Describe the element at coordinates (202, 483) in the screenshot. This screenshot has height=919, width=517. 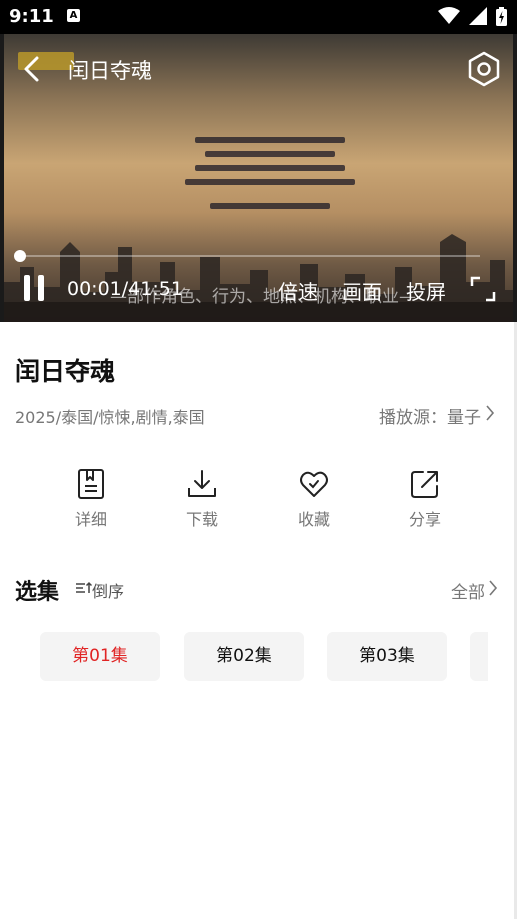
I see `download-icon` at that location.